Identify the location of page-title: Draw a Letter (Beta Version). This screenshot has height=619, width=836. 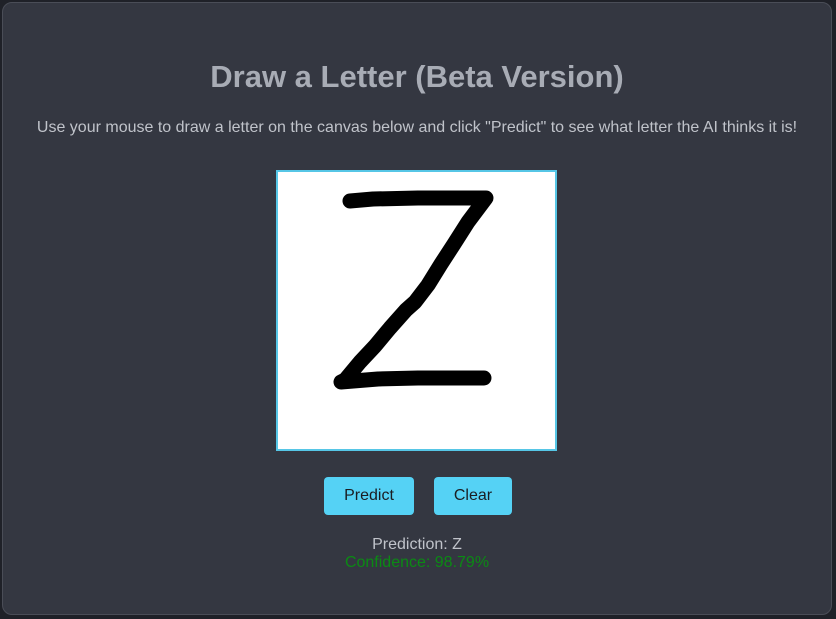
(417, 76).